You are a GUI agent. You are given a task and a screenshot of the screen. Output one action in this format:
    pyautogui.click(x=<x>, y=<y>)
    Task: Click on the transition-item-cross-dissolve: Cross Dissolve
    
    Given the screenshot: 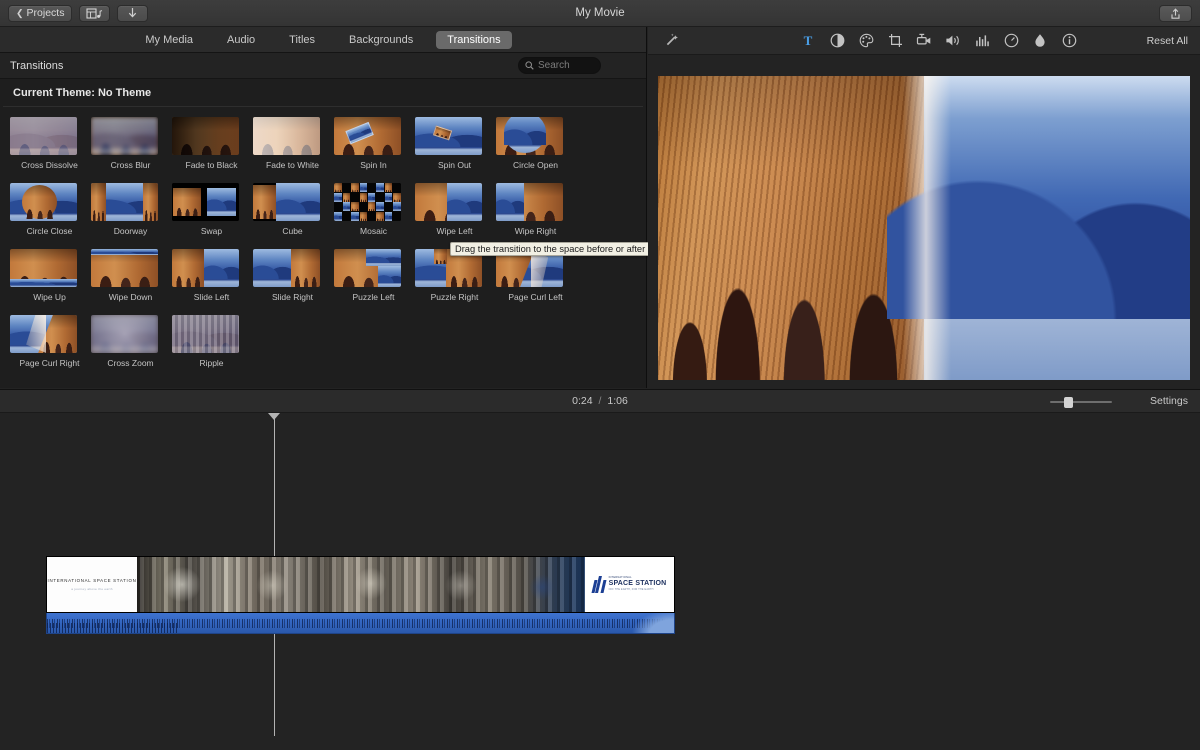 What is the action you would take?
    pyautogui.click(x=50, y=143)
    